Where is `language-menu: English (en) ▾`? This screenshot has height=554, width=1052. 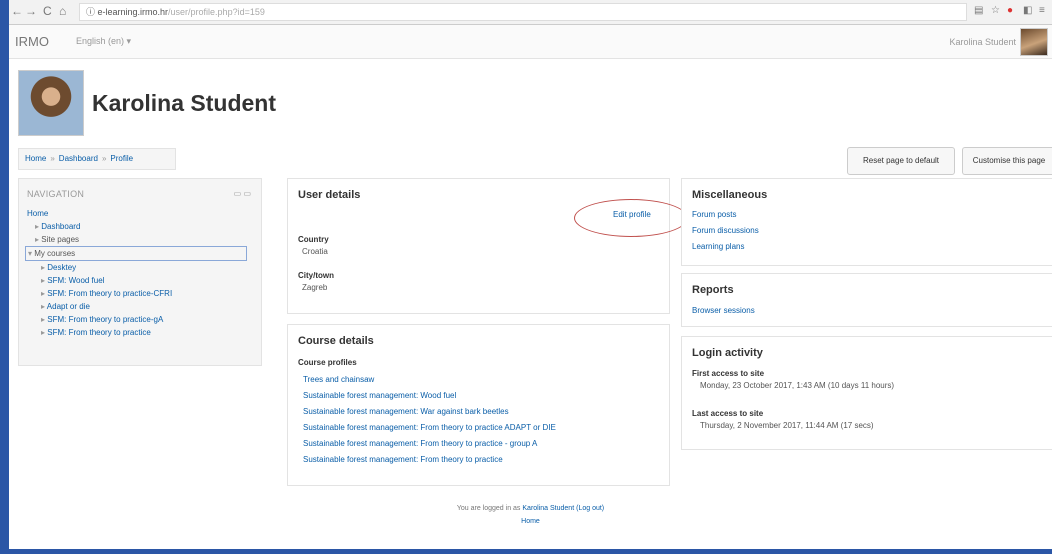 language-menu: English (en) ▾ is located at coordinates (103, 41).